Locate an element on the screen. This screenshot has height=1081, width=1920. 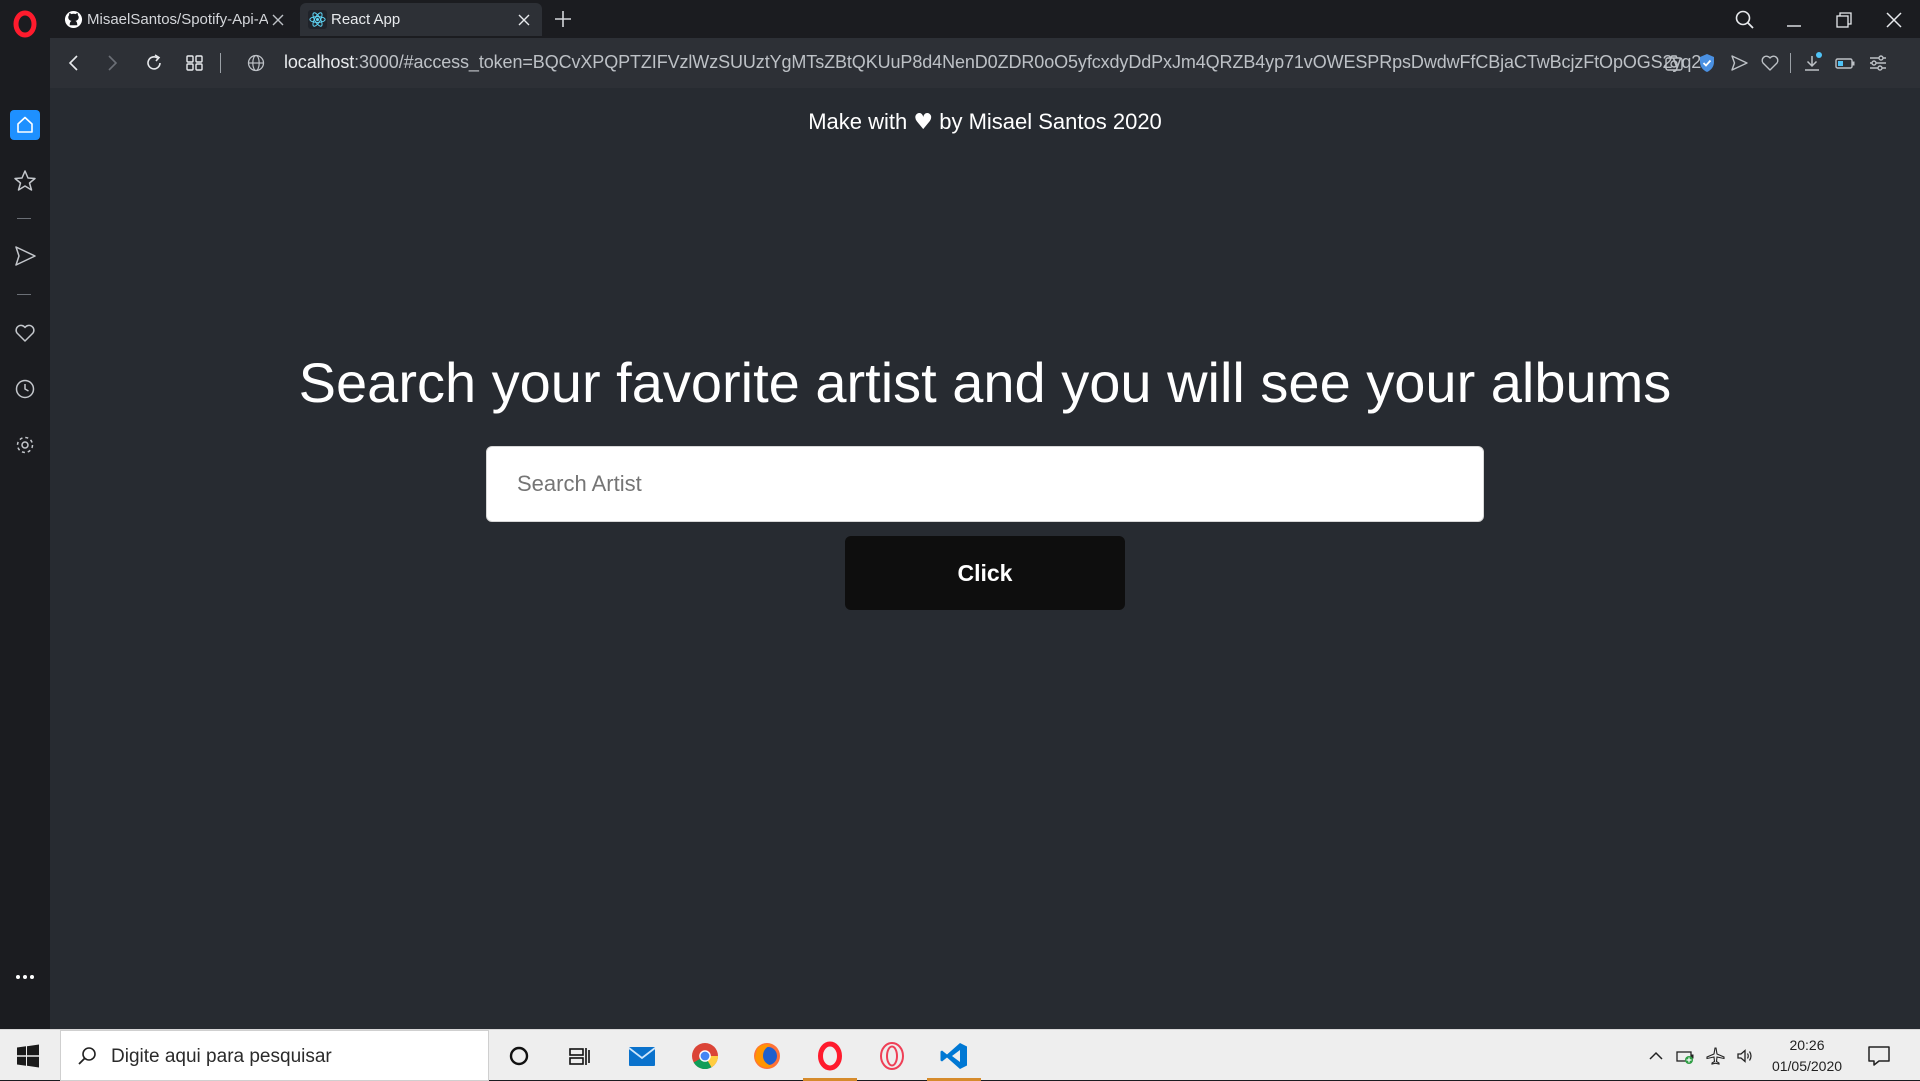
mail-icon is located at coordinates (642, 1056).